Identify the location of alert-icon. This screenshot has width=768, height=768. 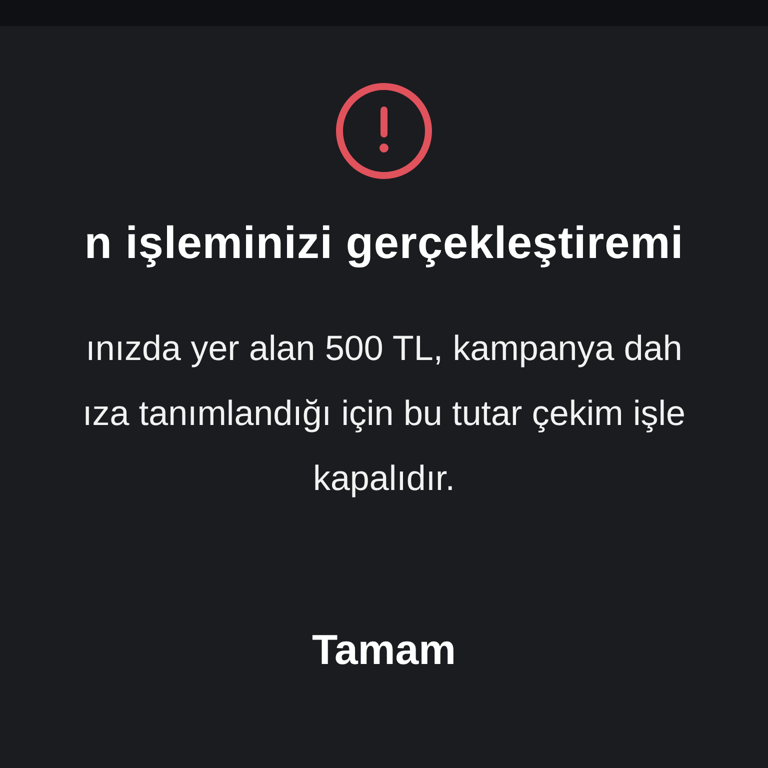
(384, 131).